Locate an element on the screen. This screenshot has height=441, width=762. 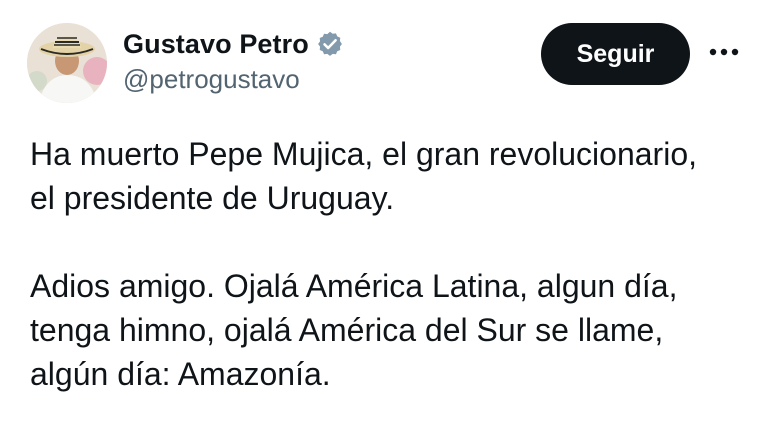
follow-button: Seguir is located at coordinates (615, 54).